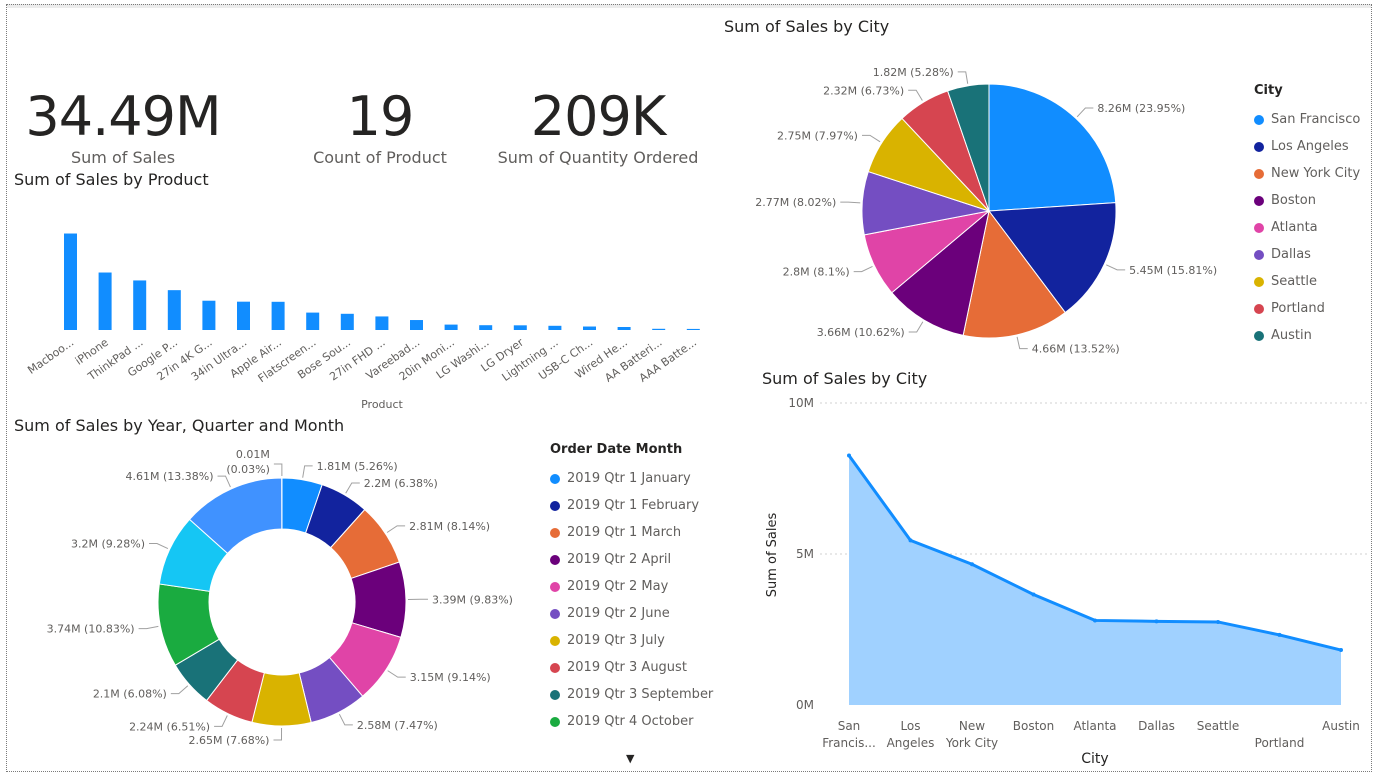  What do you see at coordinates (397, 725) in the screenshot?
I see `month-donut-data-label: 2.58M (7.47%)` at bounding box center [397, 725].